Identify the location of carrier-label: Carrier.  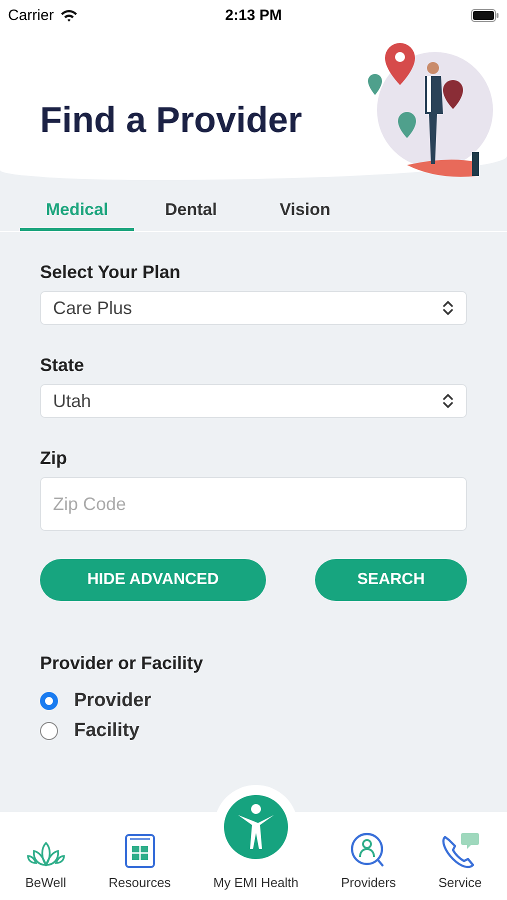
(31, 15).